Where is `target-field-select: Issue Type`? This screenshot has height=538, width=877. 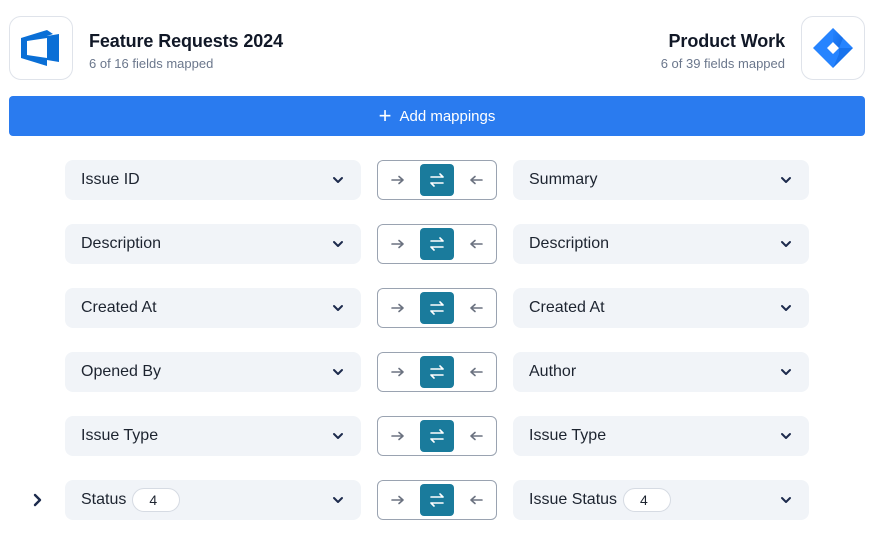
target-field-select: Issue Type is located at coordinates (661, 436).